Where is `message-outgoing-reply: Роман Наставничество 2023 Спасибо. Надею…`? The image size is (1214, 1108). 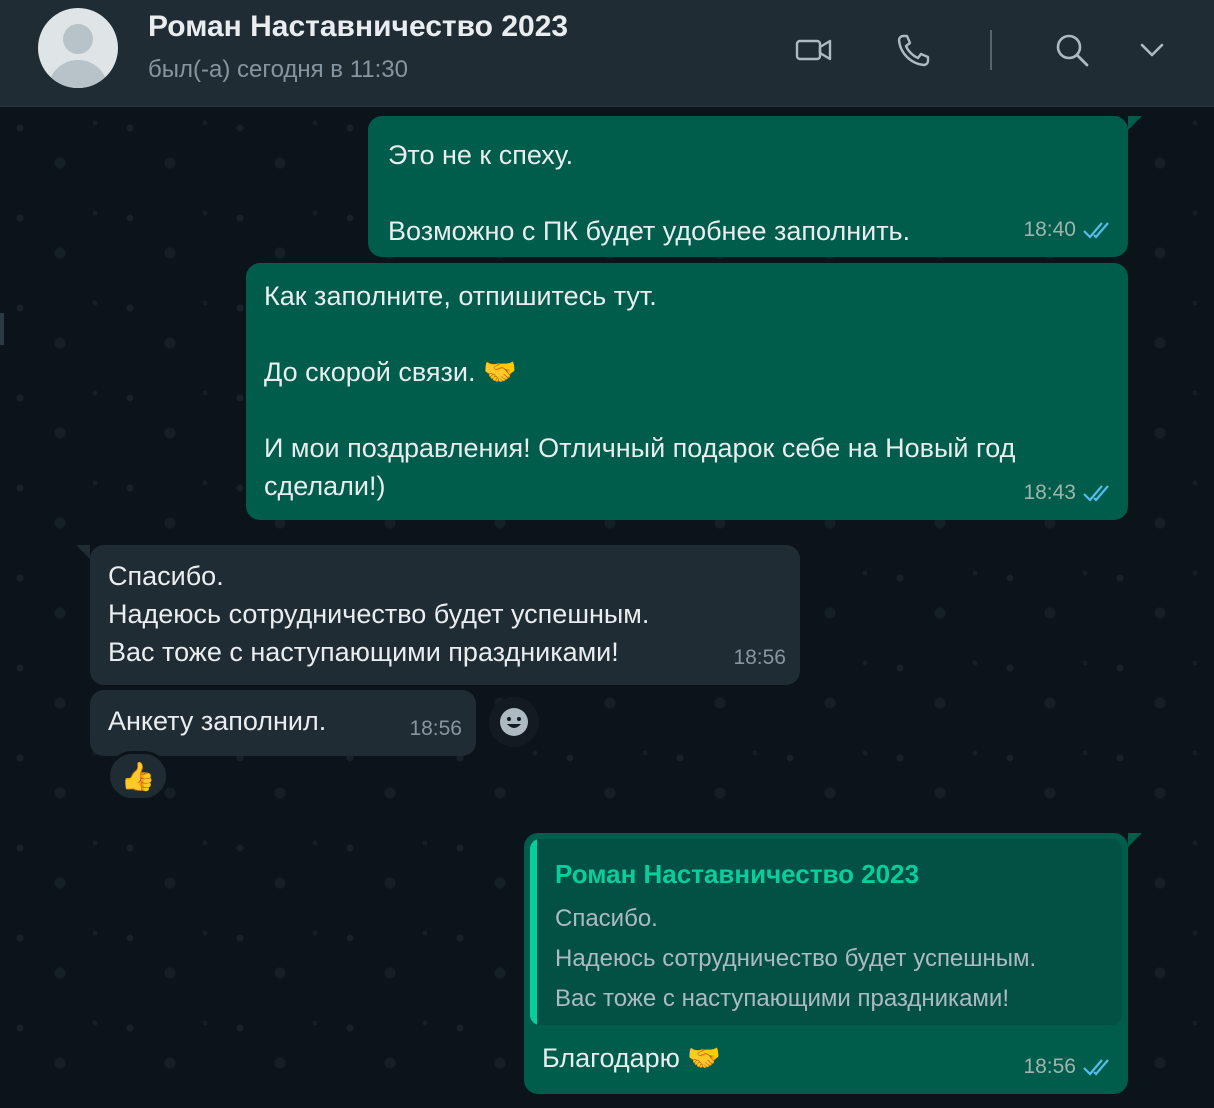
message-outgoing-reply: Роман Наставничество 2023 Спасибо. Надею… is located at coordinates (833, 963).